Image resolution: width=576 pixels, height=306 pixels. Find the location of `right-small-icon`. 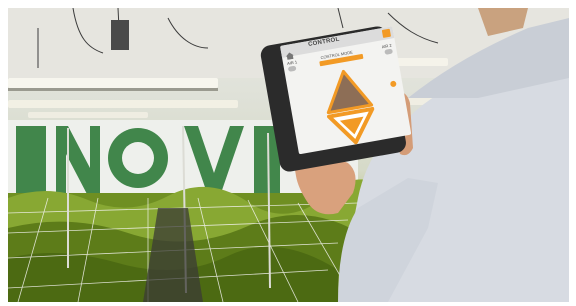

right-small-icon is located at coordinates (393, 84).